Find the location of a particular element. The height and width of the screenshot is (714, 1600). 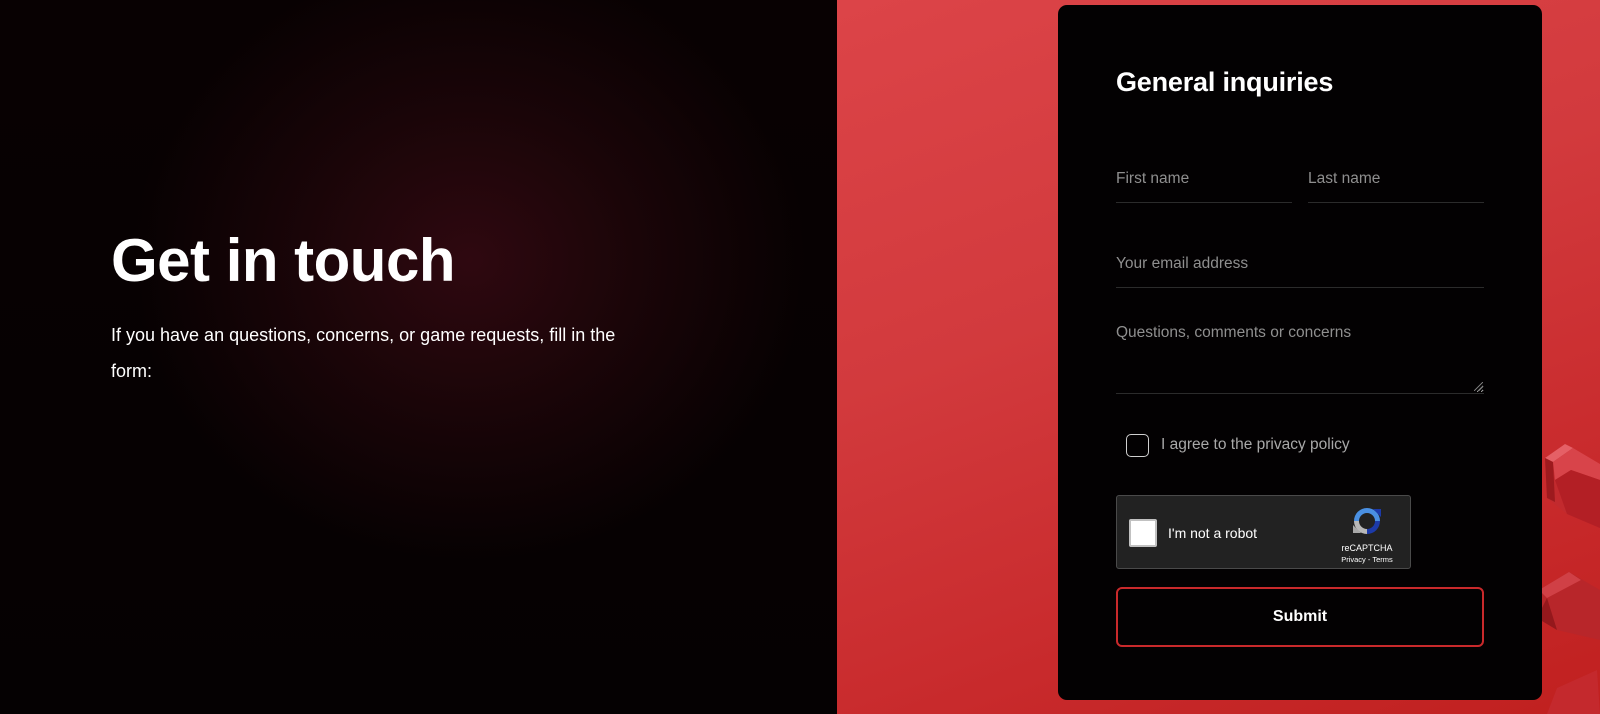

first-name-input is located at coordinates (1204, 179).